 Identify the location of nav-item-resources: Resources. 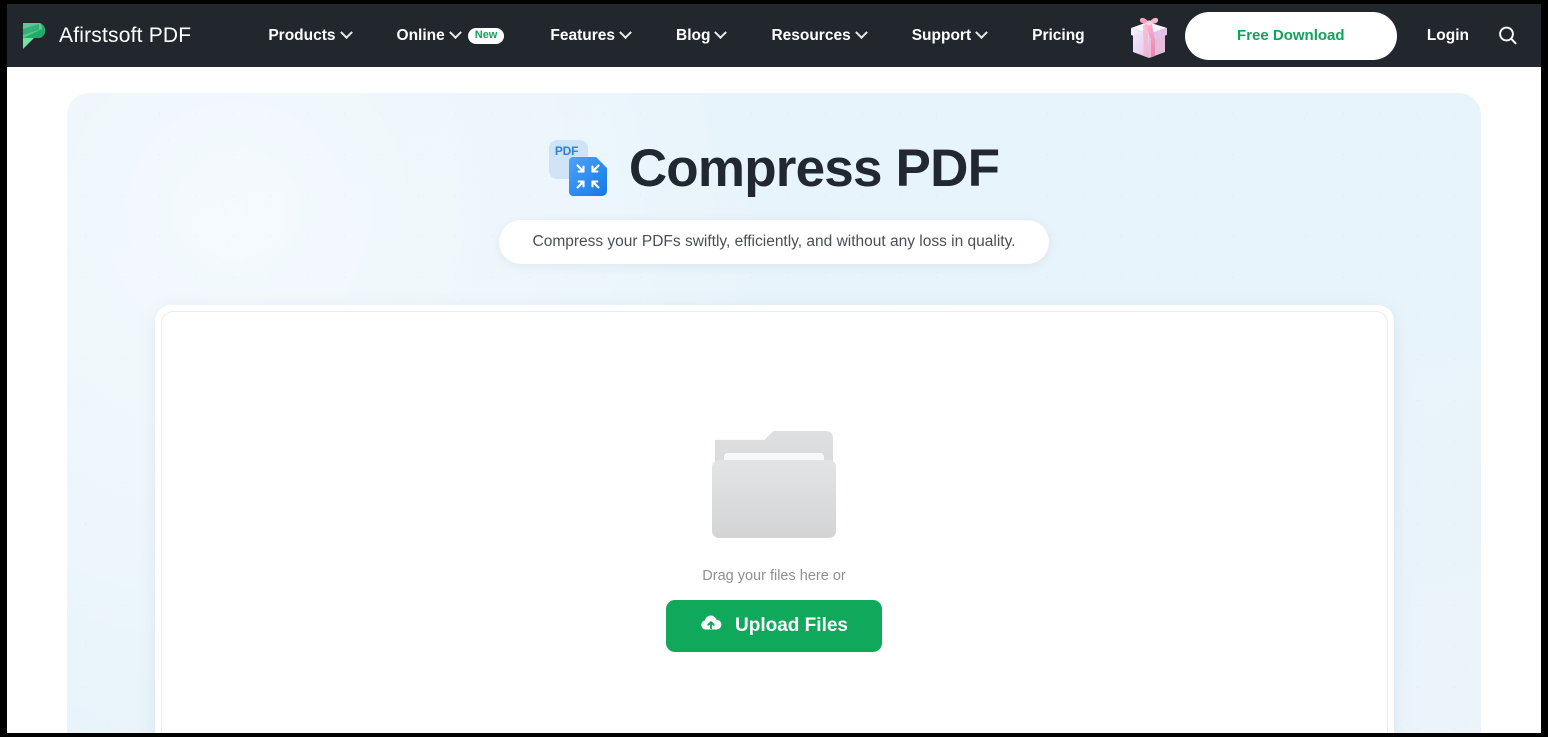
(818, 36).